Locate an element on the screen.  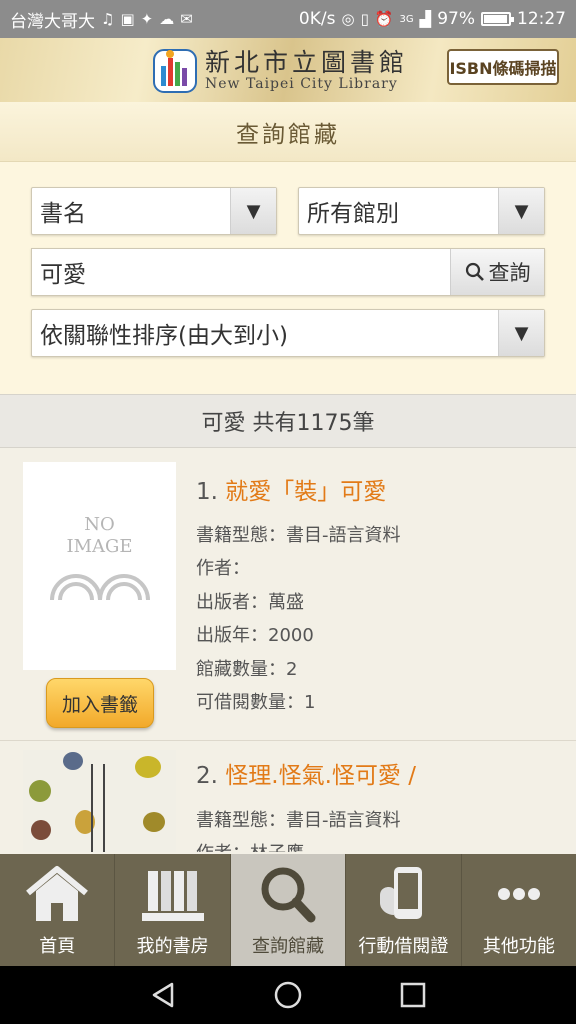
search-icon is located at coordinates (288, 895).